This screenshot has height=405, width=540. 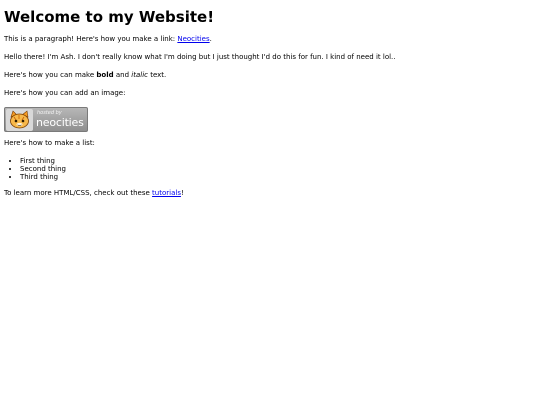 I want to click on formatting-text-start: Here's how you can make, so click(x=50, y=75).